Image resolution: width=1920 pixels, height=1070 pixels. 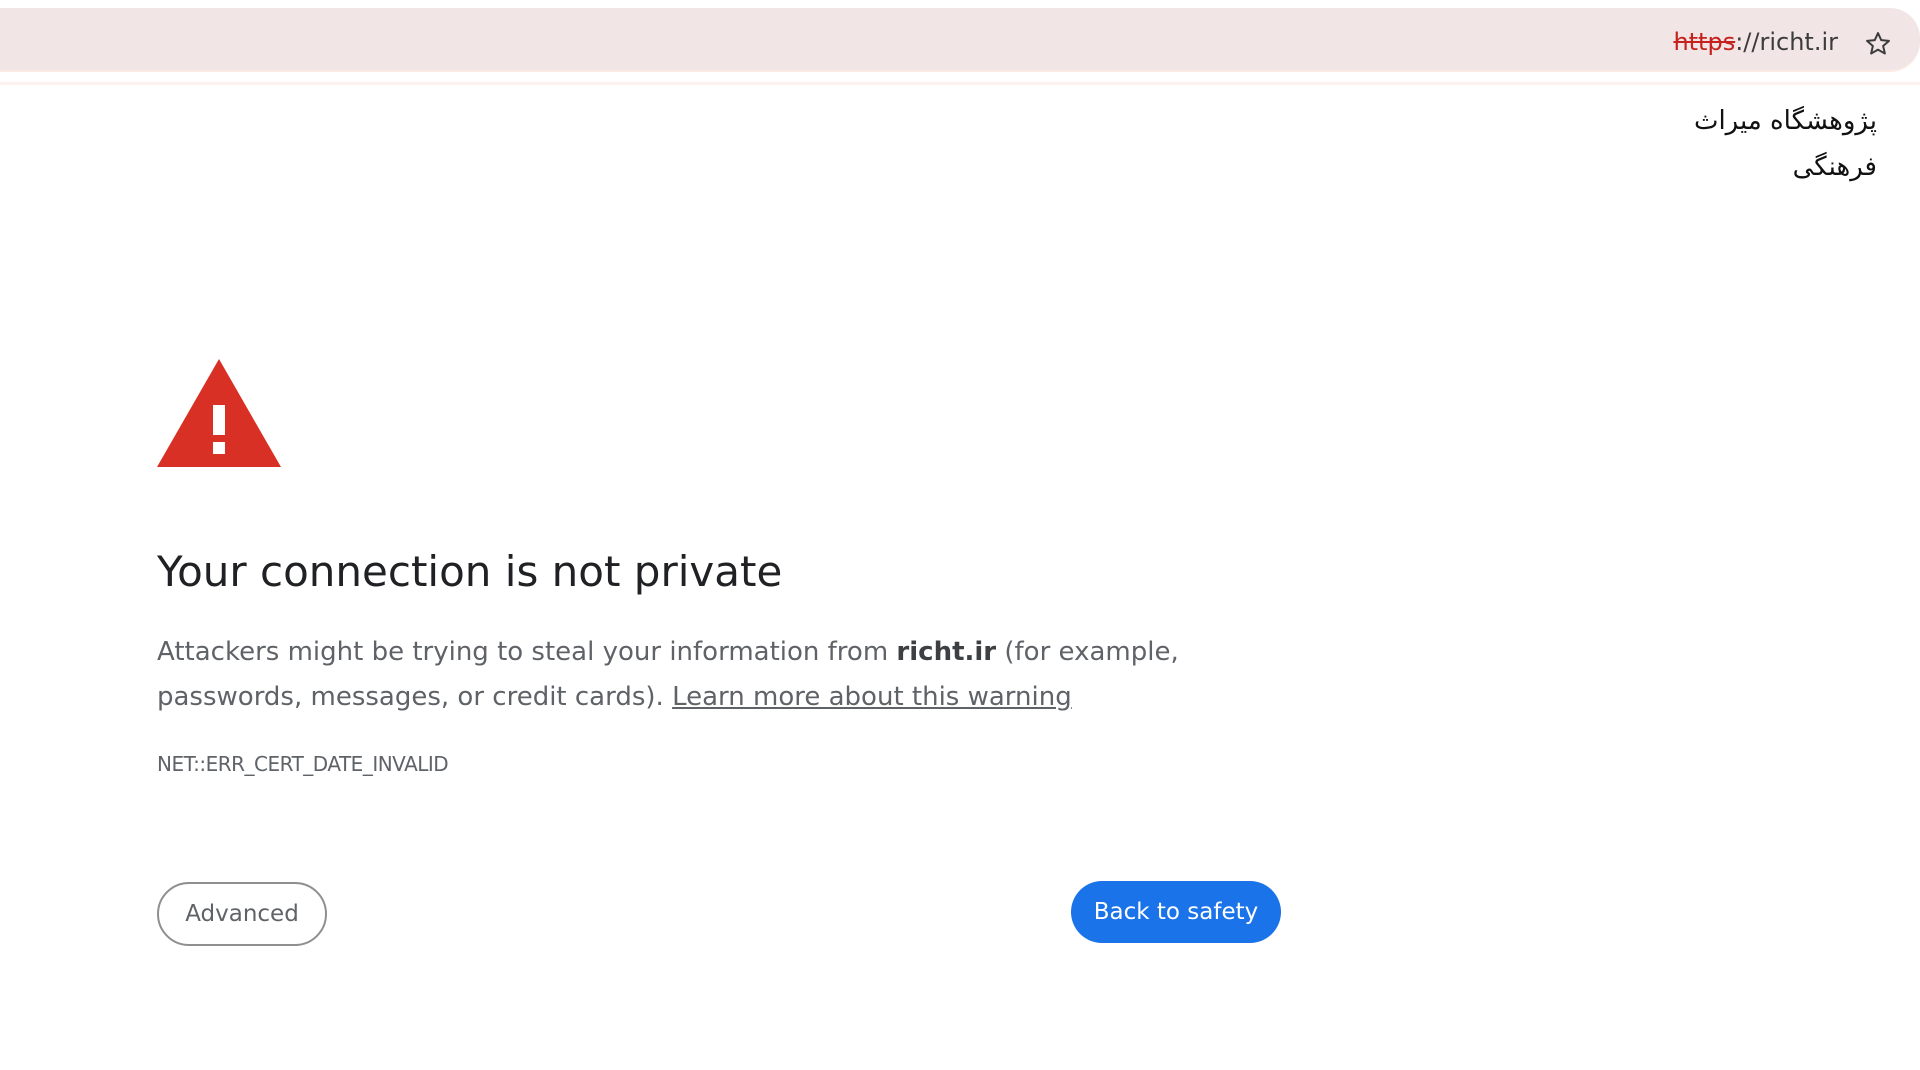 I want to click on site-title: پژوهشگاه میراث فرهنگی, so click(x=1785, y=144).